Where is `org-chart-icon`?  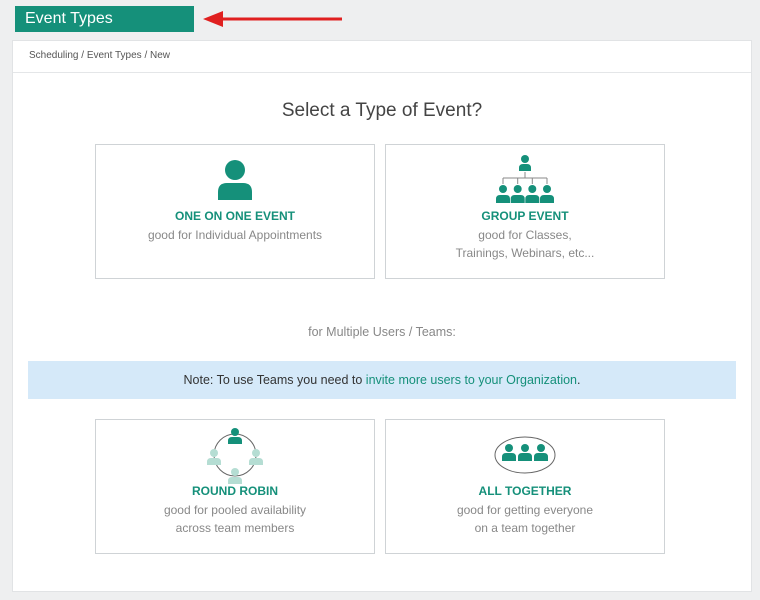 org-chart-icon is located at coordinates (525, 179).